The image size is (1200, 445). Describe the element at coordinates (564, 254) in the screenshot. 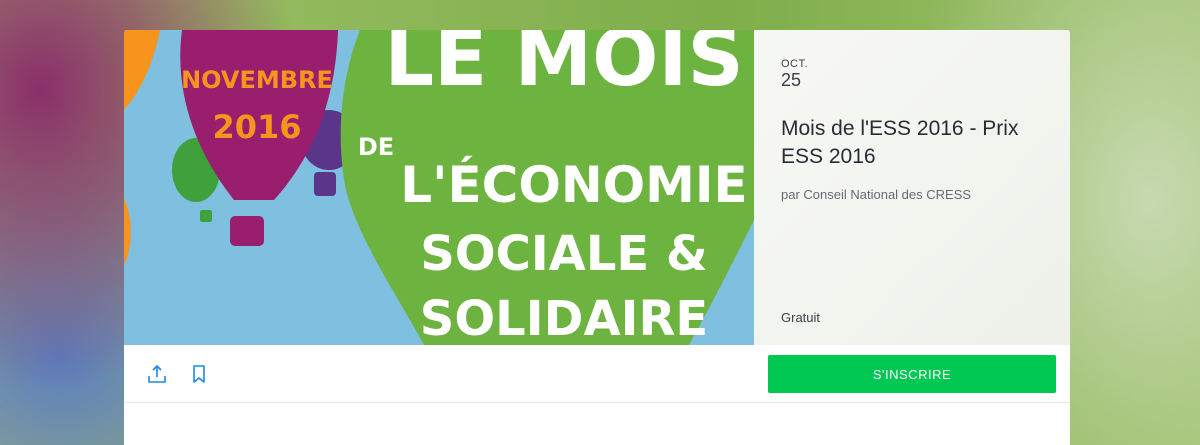

I see `banner-headline-4: SOCIALE &` at that location.